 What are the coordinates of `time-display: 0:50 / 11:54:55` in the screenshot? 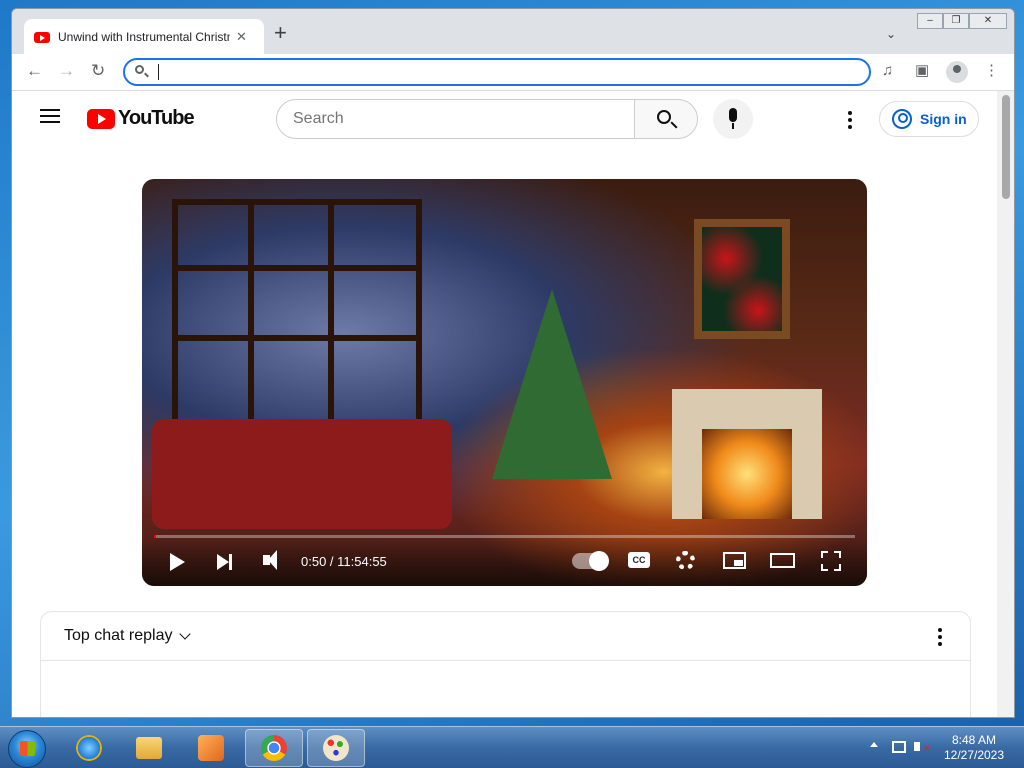 It's located at (344, 561).